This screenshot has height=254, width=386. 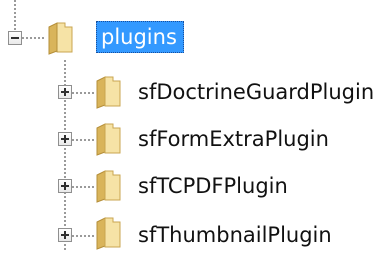 I want to click on tree-connector-root-h, so click(x=33, y=38).